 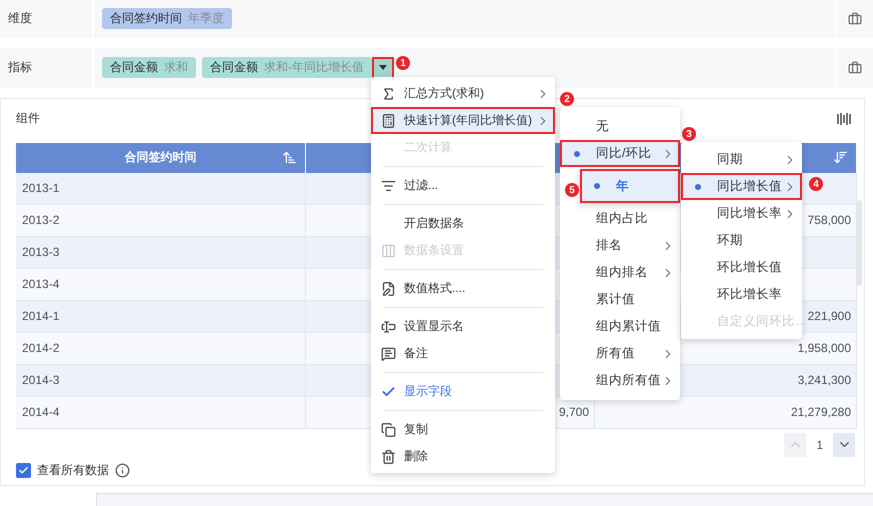 I want to click on comment-icon, so click(x=388, y=353).